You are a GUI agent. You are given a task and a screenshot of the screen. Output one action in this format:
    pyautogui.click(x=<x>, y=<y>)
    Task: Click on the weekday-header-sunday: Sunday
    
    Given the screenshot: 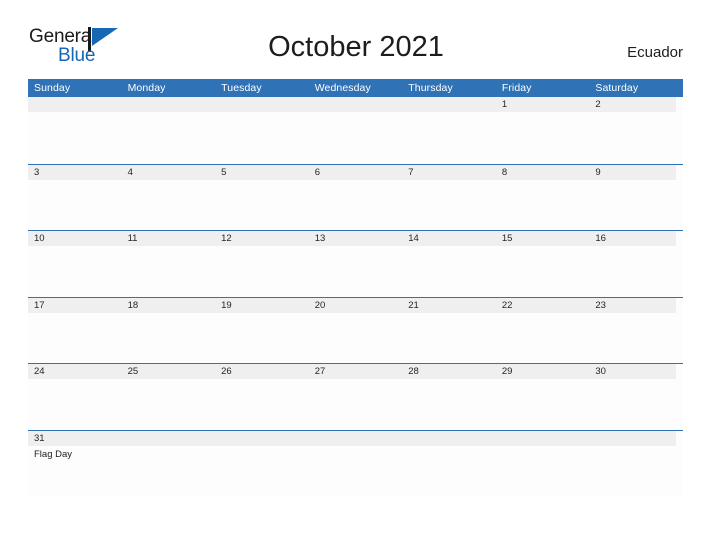 What is the action you would take?
    pyautogui.click(x=52, y=88)
    